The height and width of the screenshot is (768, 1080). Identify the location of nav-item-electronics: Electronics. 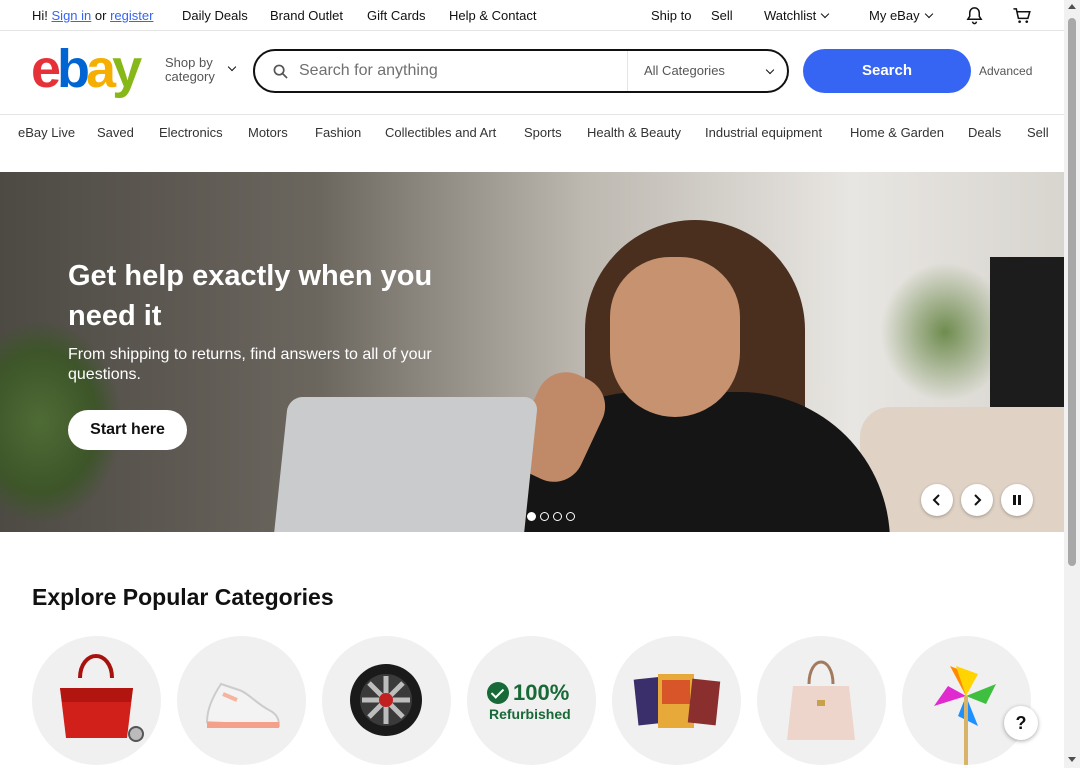
(191, 132).